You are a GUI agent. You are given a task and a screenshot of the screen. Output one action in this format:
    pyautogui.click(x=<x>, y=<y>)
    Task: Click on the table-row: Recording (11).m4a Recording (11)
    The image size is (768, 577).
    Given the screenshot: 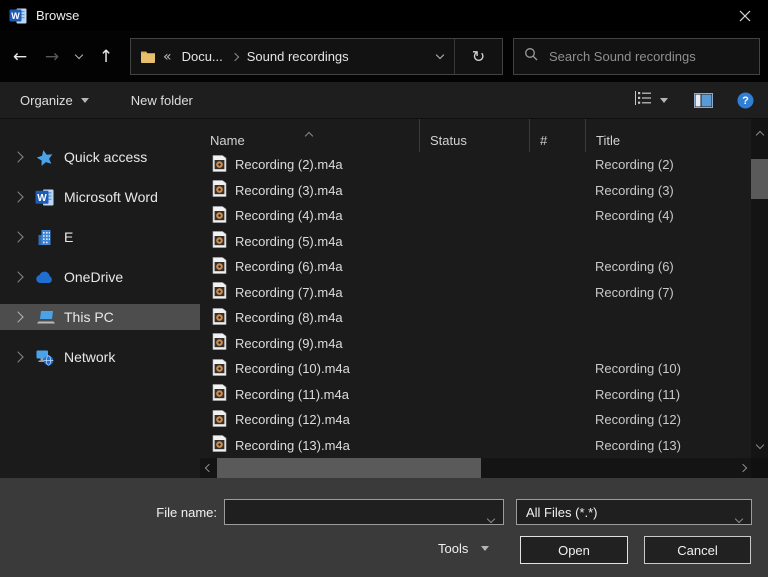 What is the action you would take?
    pyautogui.click(x=475, y=395)
    